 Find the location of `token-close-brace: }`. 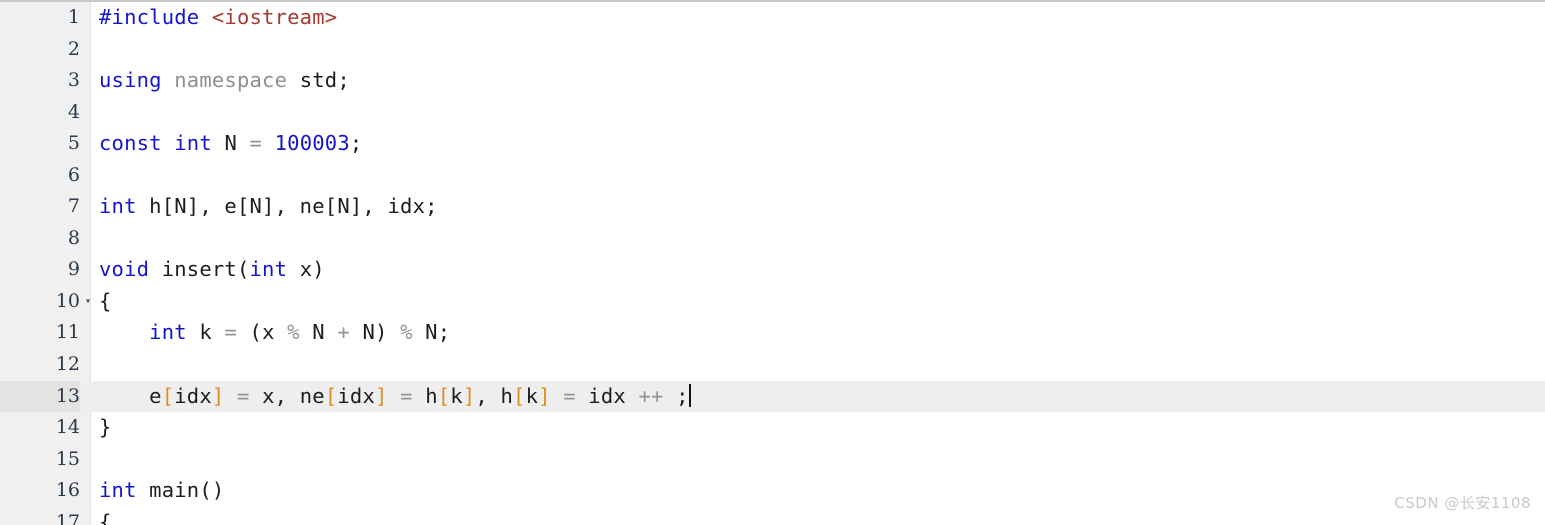

token-close-brace: } is located at coordinates (105, 427).